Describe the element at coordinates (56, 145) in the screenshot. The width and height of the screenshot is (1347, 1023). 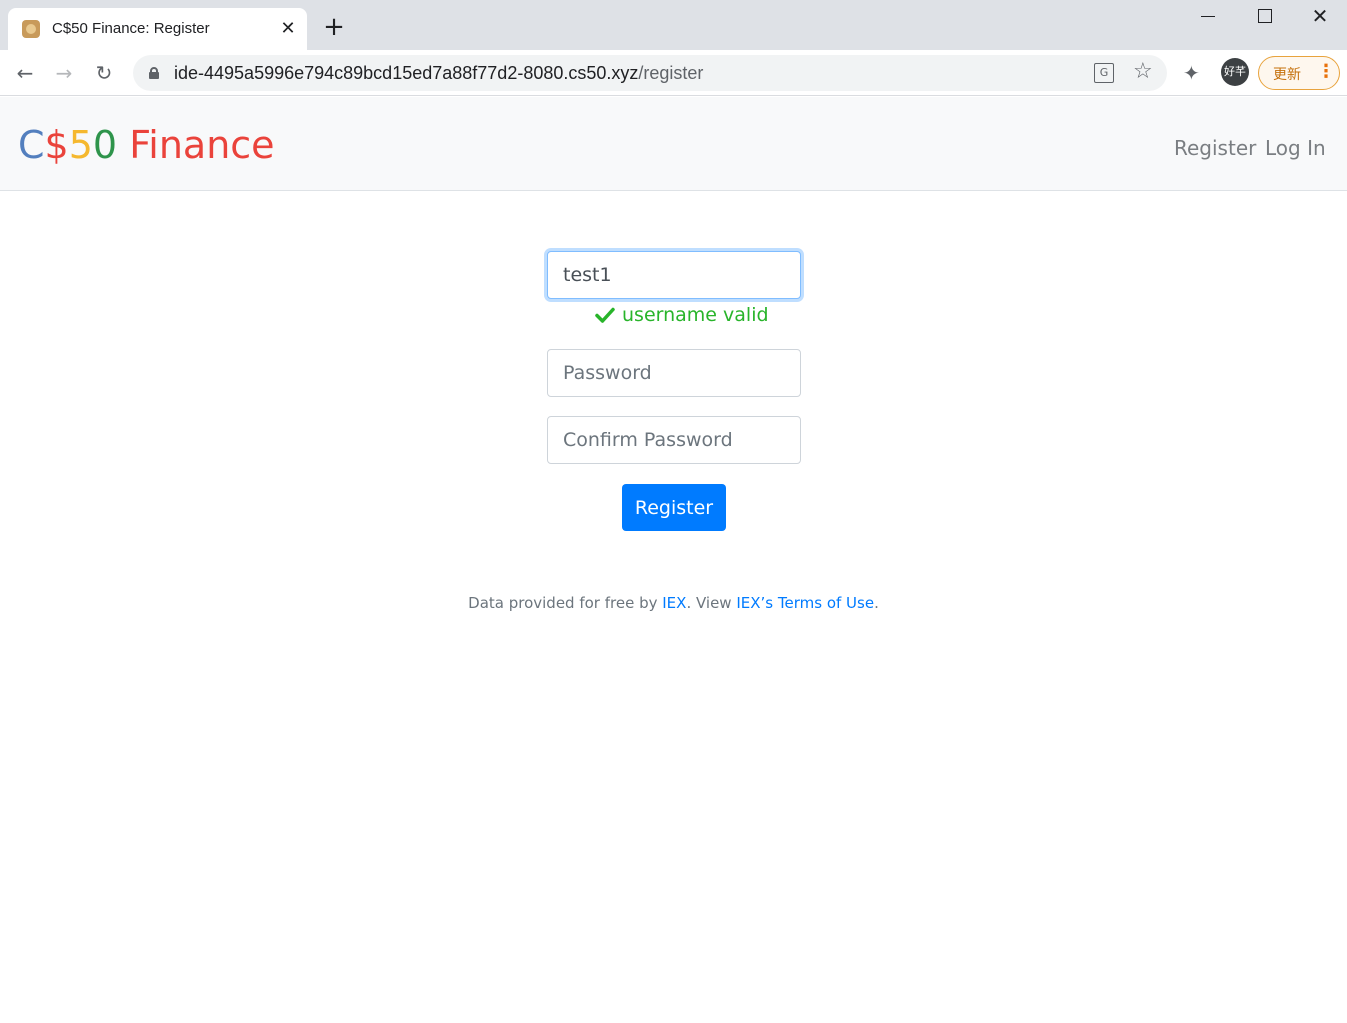
I see `brand-part: $` at that location.